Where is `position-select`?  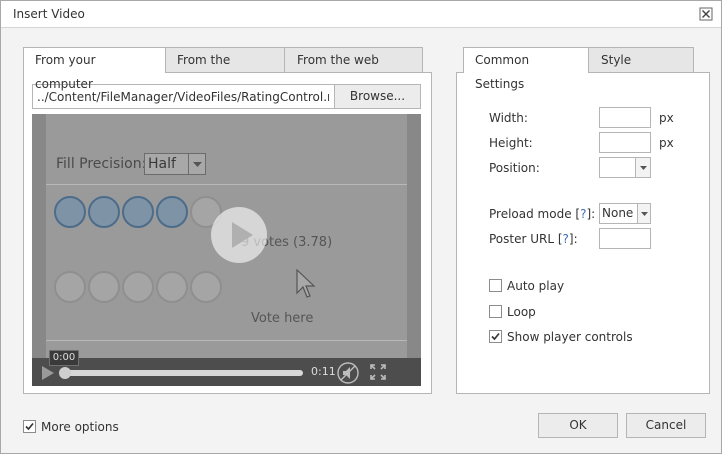
position-select is located at coordinates (625, 167).